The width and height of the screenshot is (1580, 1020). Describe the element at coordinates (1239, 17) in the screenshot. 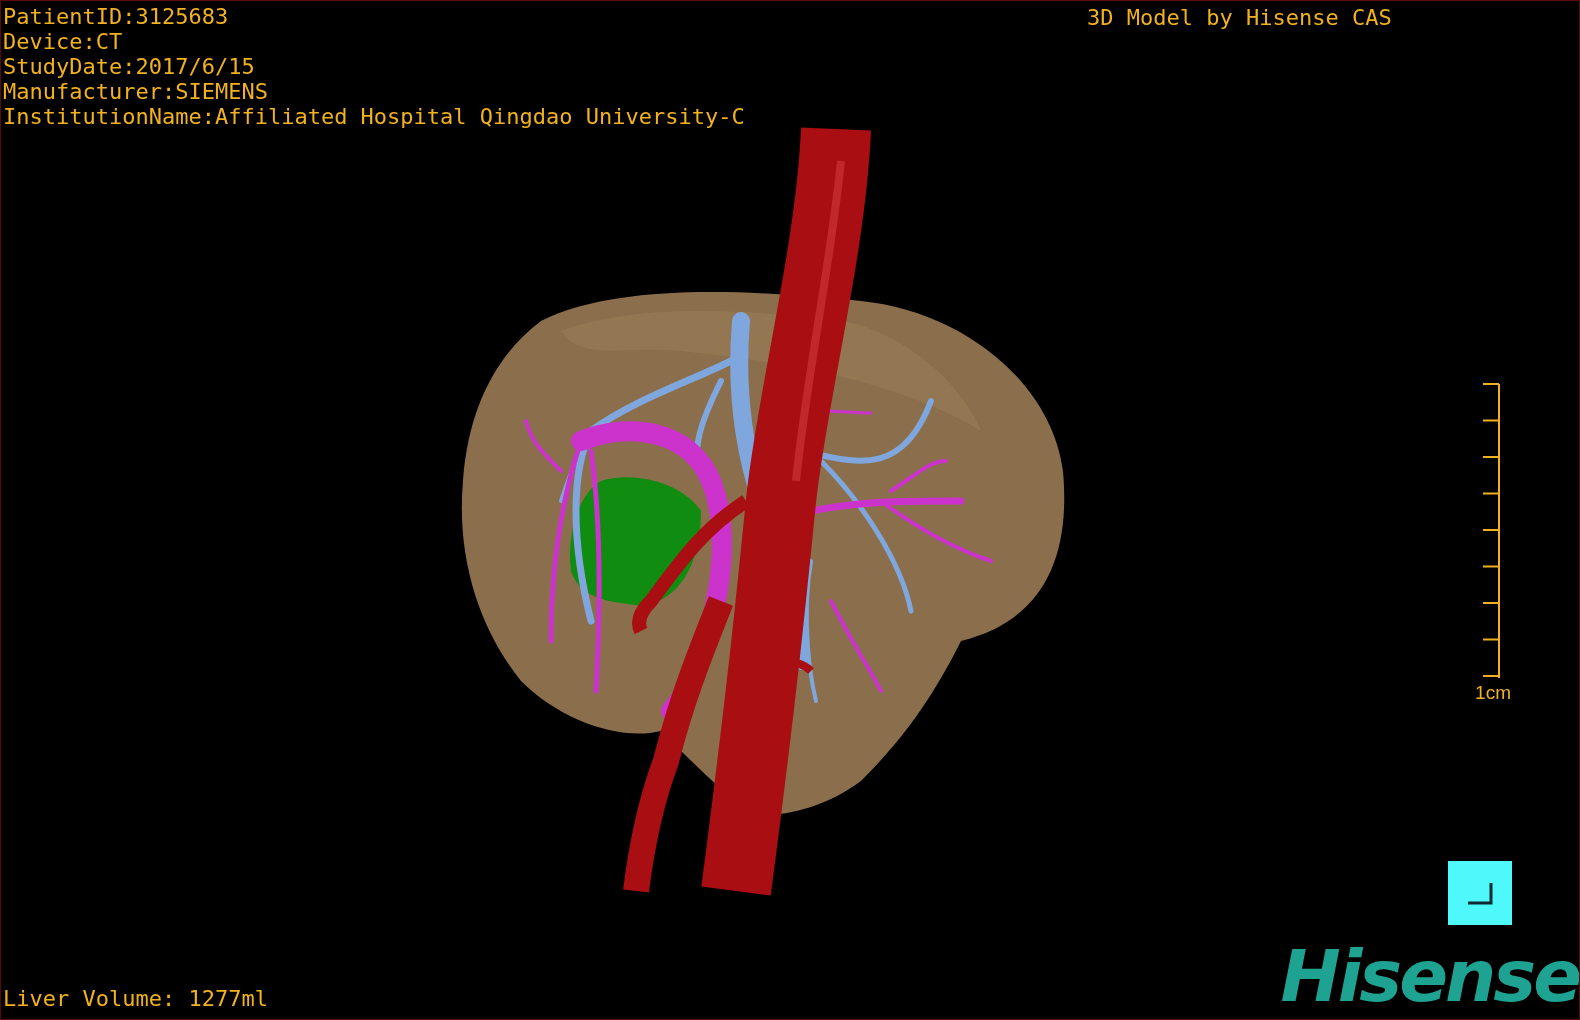

I see `credit-text: 3D Model by Hisense CAS` at that location.